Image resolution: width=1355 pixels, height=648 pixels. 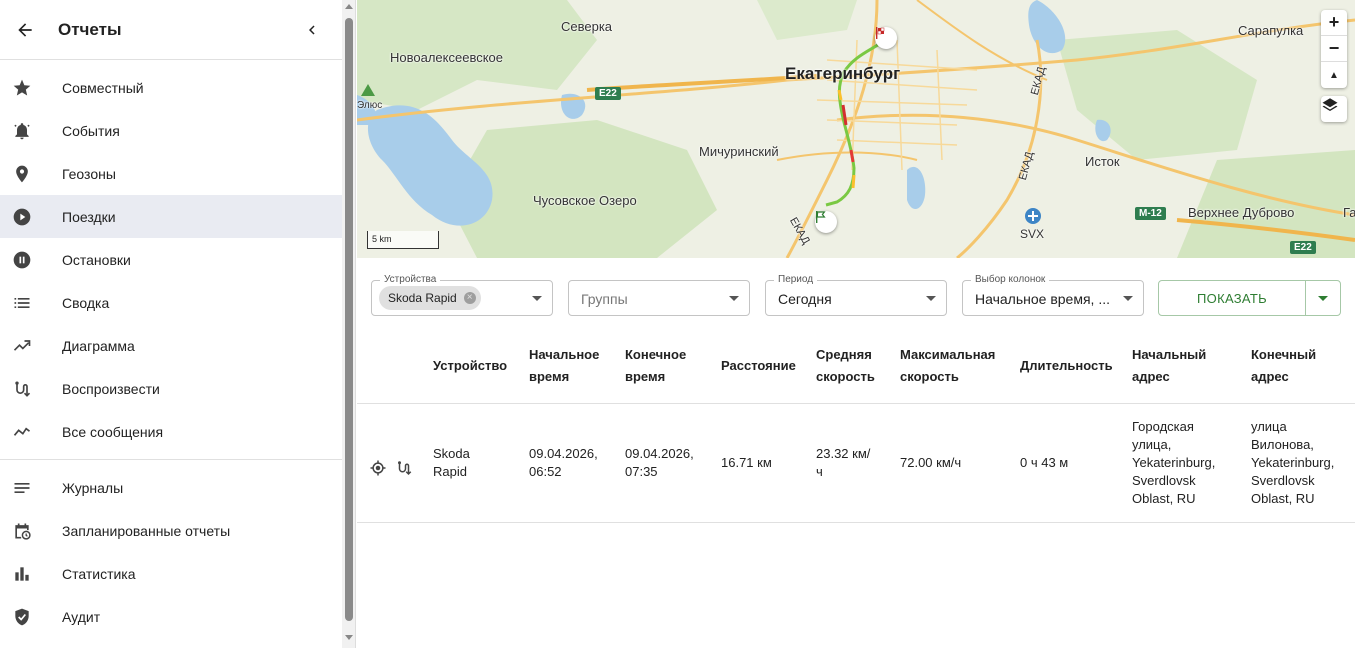 I want to click on back-button, so click(x=25, y=30).